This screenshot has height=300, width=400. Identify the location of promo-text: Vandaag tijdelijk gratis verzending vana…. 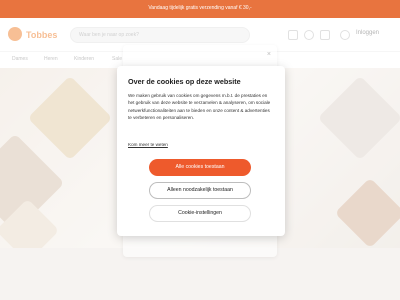
(200, 8).